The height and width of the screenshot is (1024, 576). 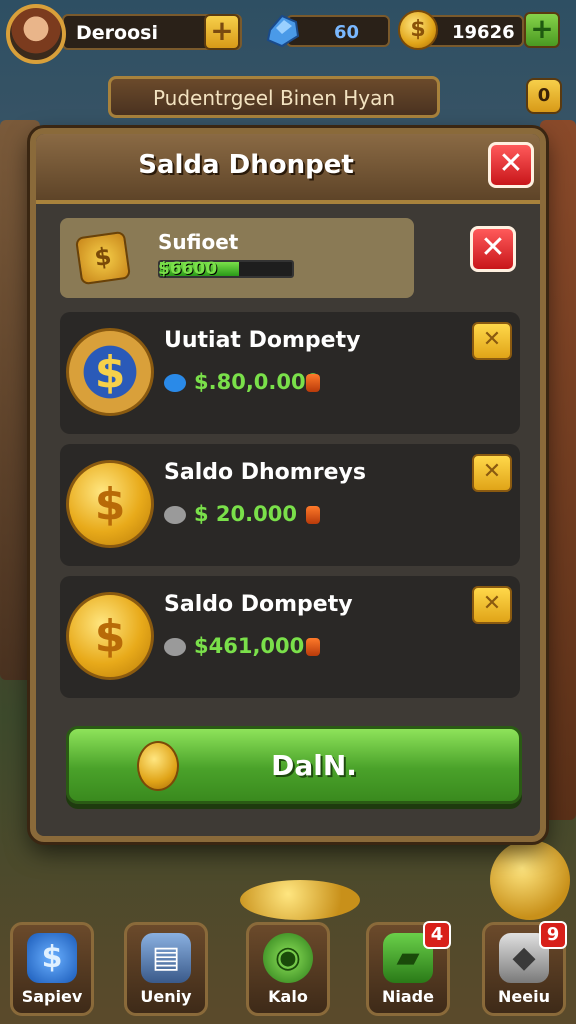 I want to click on wallet-row: $ Saldo Dompety $461,000 ✕, so click(x=290, y=637).